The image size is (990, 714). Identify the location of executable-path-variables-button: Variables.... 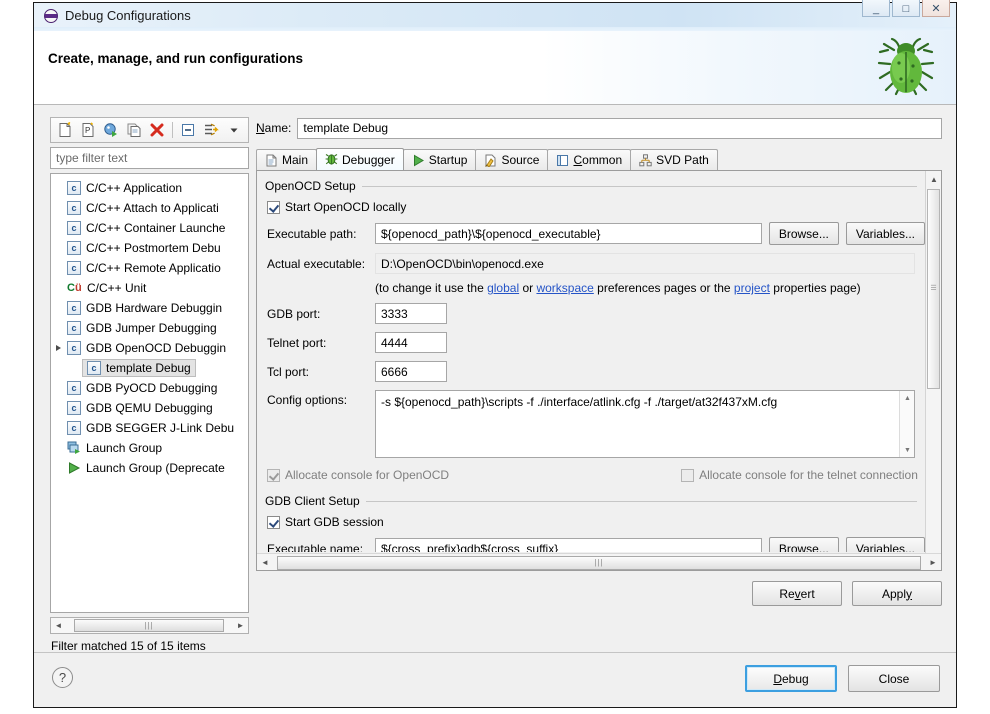
(885, 233).